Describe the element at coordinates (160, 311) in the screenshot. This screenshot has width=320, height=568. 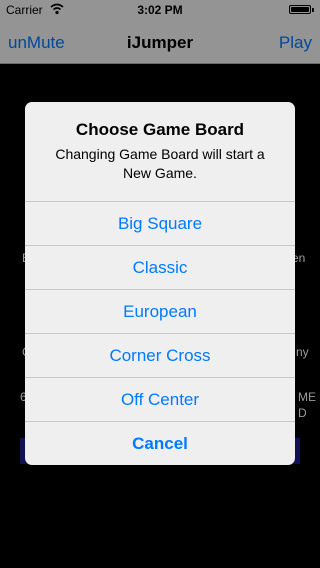
I see `european-button: European` at that location.